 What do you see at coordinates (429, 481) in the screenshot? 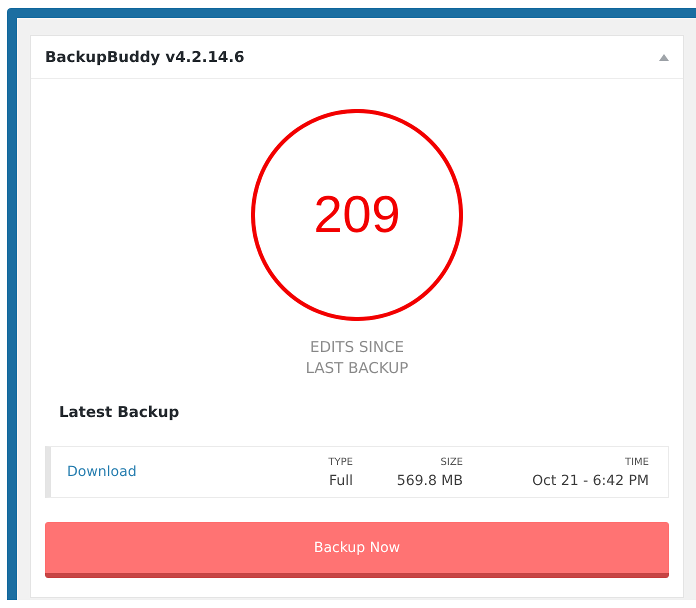
I see `column-value: 569.8 MB` at bounding box center [429, 481].